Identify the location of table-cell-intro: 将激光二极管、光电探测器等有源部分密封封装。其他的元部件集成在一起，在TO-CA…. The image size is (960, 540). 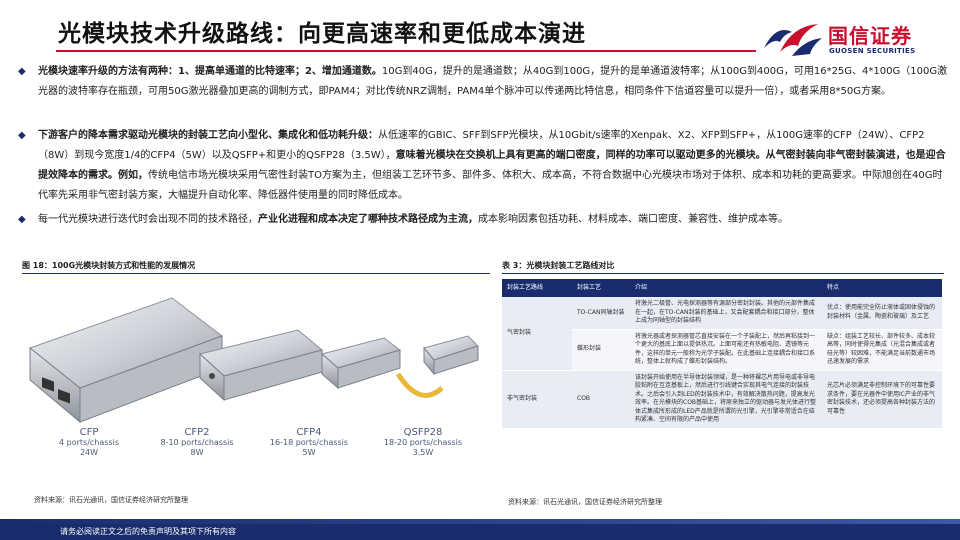
(726, 313).